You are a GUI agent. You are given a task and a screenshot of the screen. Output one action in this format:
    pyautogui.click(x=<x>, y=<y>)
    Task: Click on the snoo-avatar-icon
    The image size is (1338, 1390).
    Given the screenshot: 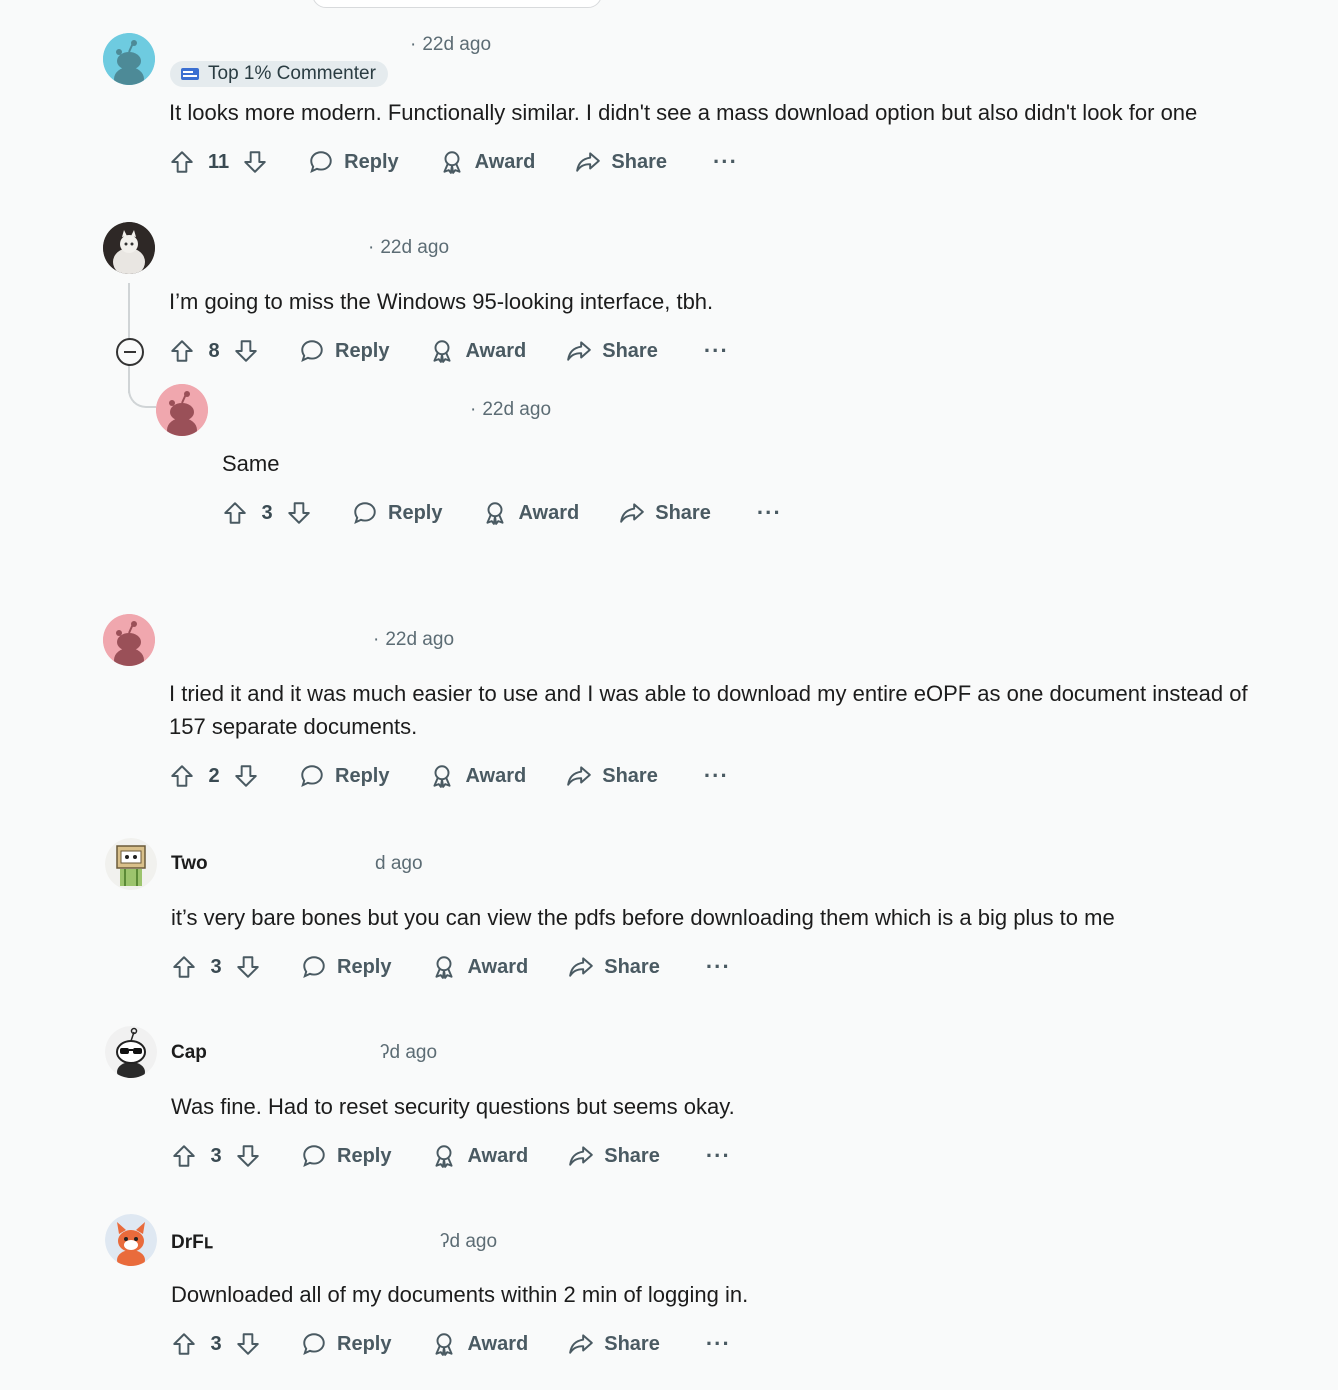 What is the action you would take?
    pyautogui.click(x=129, y=59)
    